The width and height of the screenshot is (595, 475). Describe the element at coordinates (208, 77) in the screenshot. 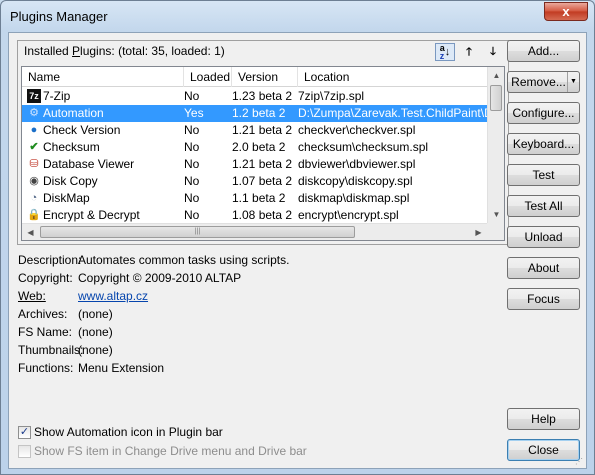

I see `column-header-loaded: Loaded` at that location.